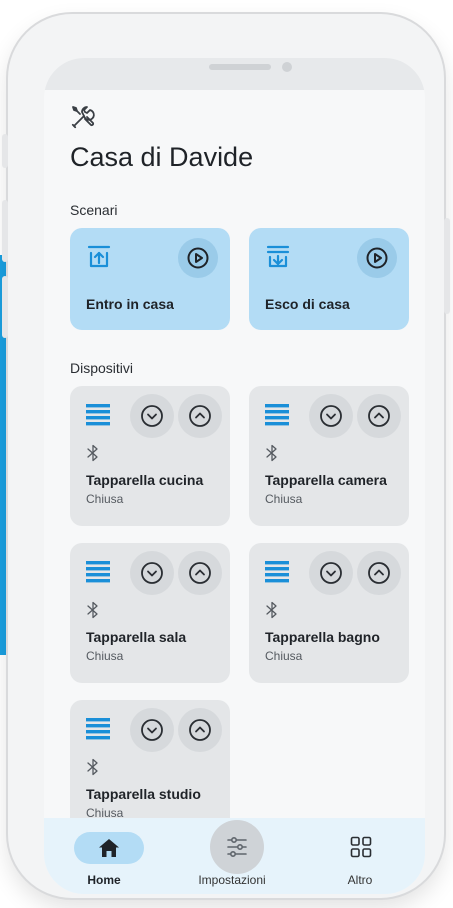 The width and height of the screenshot is (453, 908). I want to click on nav-item-home: Home, so click(104, 856).